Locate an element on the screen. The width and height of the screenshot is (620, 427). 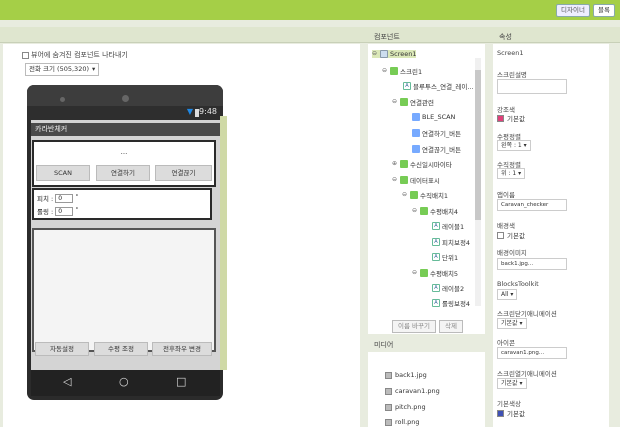
tree-item: A 단위1 is located at coordinates (445, 257).